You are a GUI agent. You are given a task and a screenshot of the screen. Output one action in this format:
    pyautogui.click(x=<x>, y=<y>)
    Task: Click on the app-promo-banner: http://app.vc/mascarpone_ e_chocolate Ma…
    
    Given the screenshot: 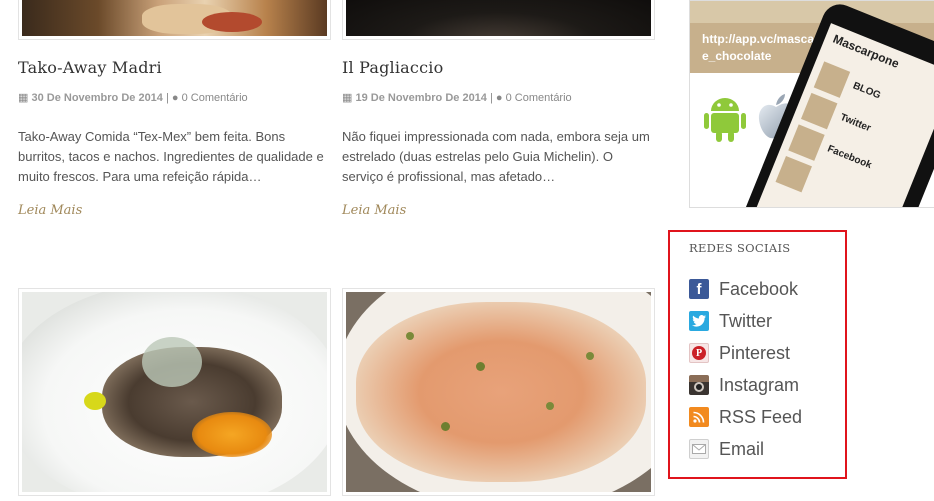 What is the action you would take?
    pyautogui.click(x=811, y=104)
    